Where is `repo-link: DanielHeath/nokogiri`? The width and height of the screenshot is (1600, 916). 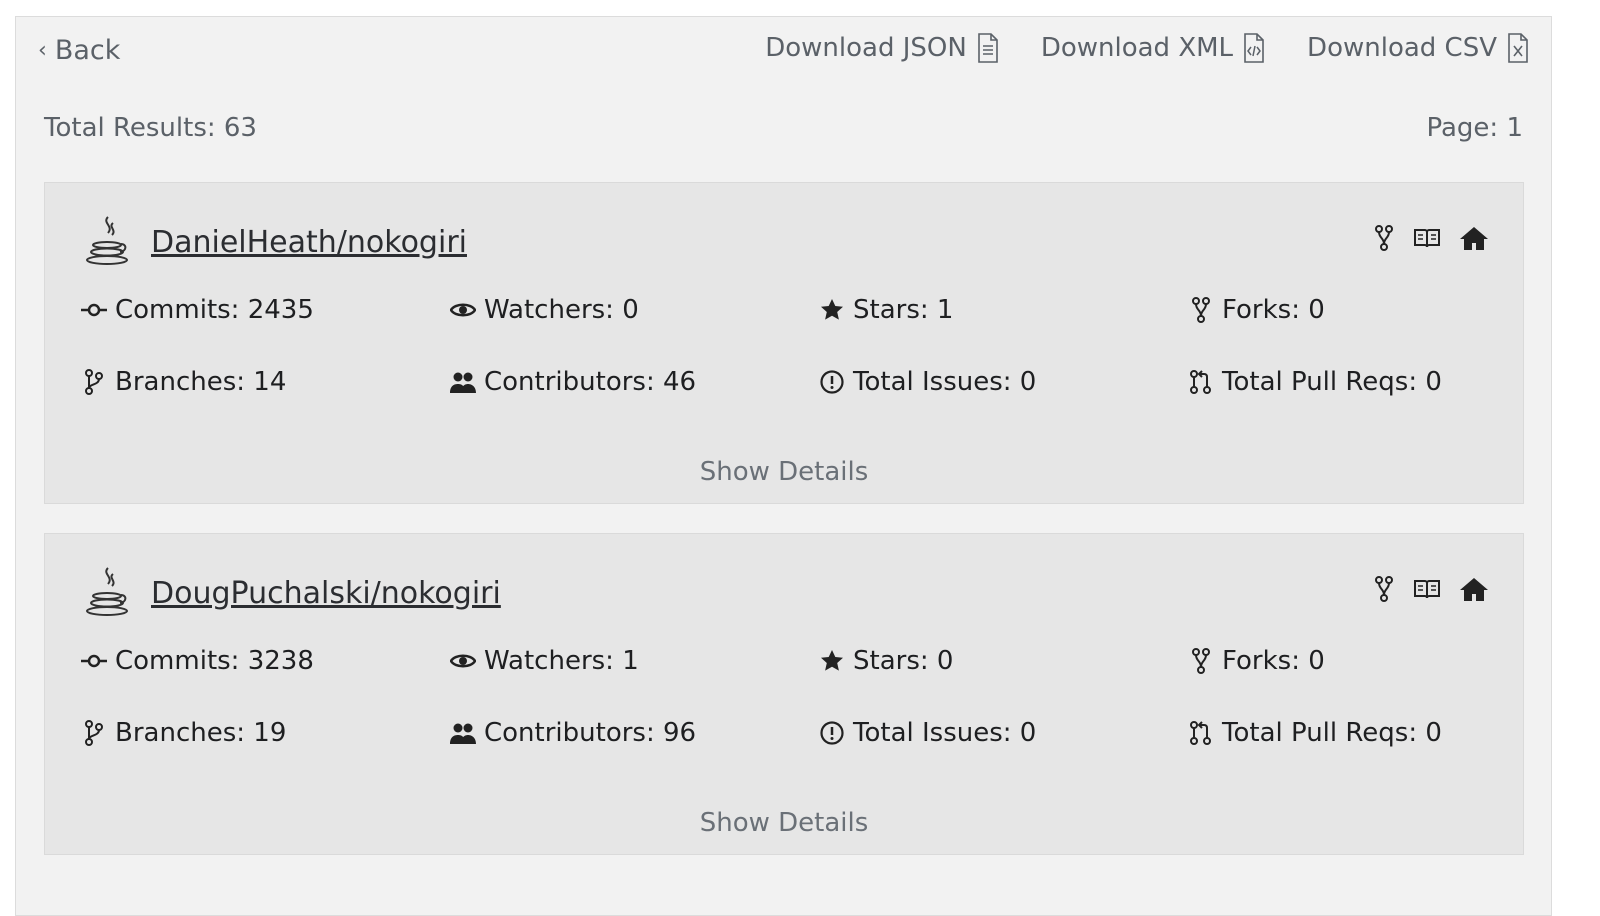 repo-link: DanielHeath/nokogiri is located at coordinates (309, 242).